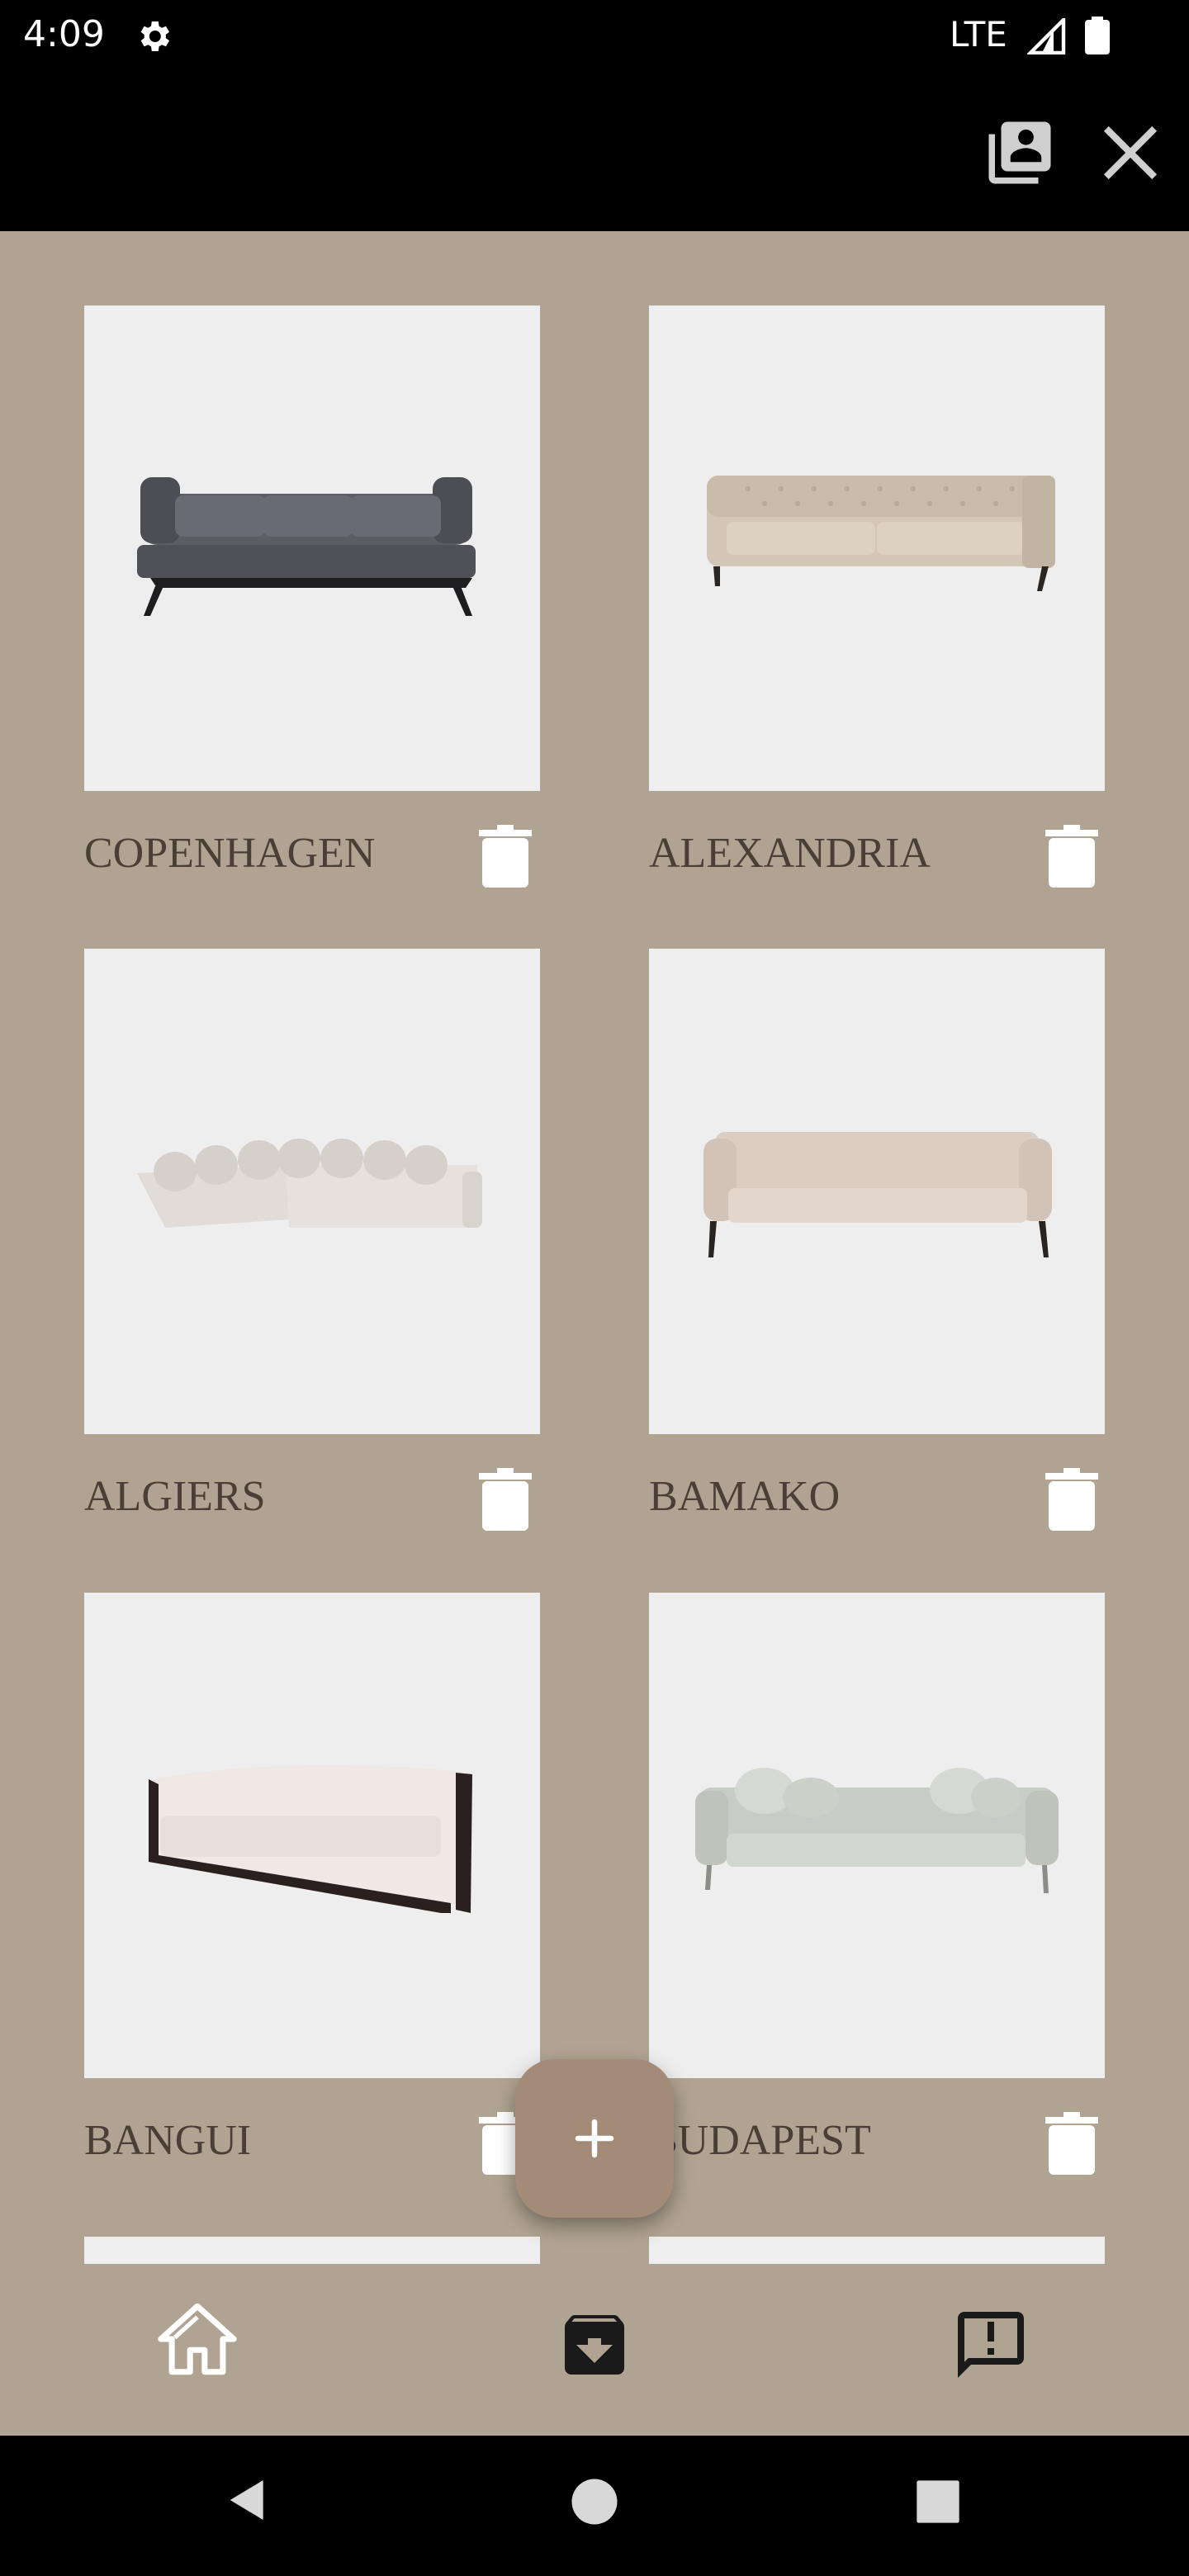  Describe the element at coordinates (938, 2502) in the screenshot. I see `recents-icon` at that location.